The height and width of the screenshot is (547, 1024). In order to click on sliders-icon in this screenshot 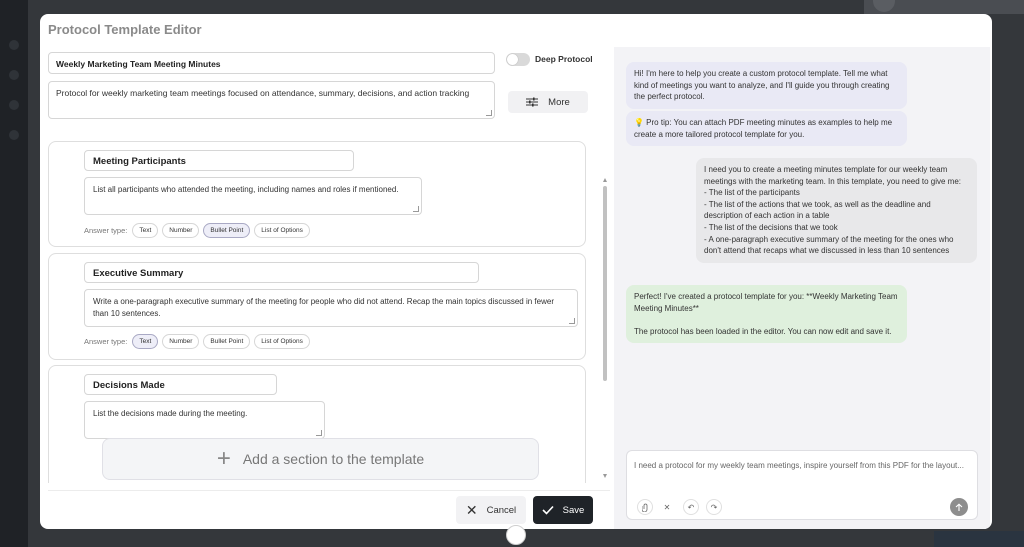, I will do `click(532, 102)`.